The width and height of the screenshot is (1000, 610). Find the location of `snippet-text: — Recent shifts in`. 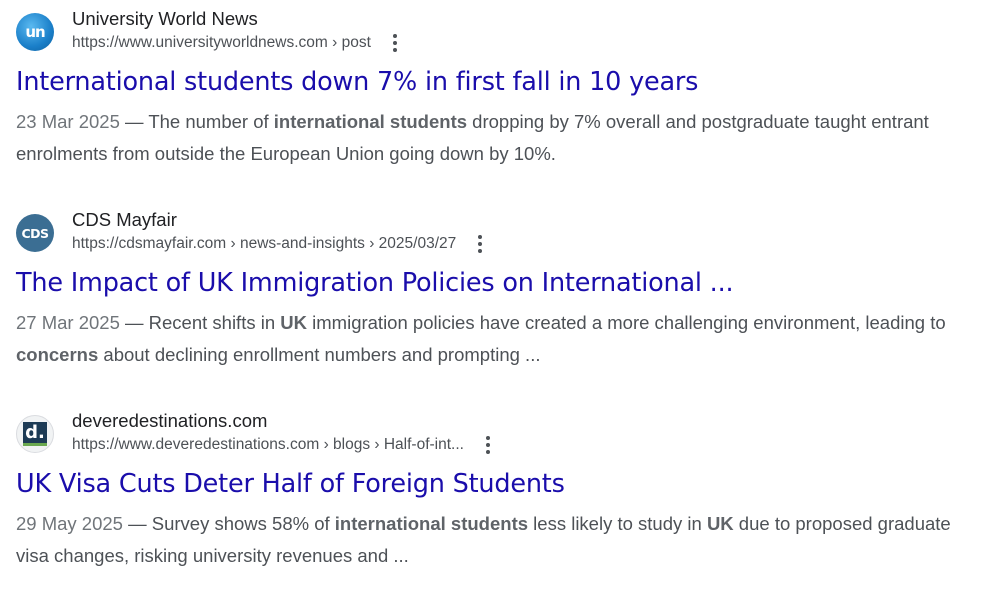

snippet-text: — Recent shifts in is located at coordinates (200, 322).